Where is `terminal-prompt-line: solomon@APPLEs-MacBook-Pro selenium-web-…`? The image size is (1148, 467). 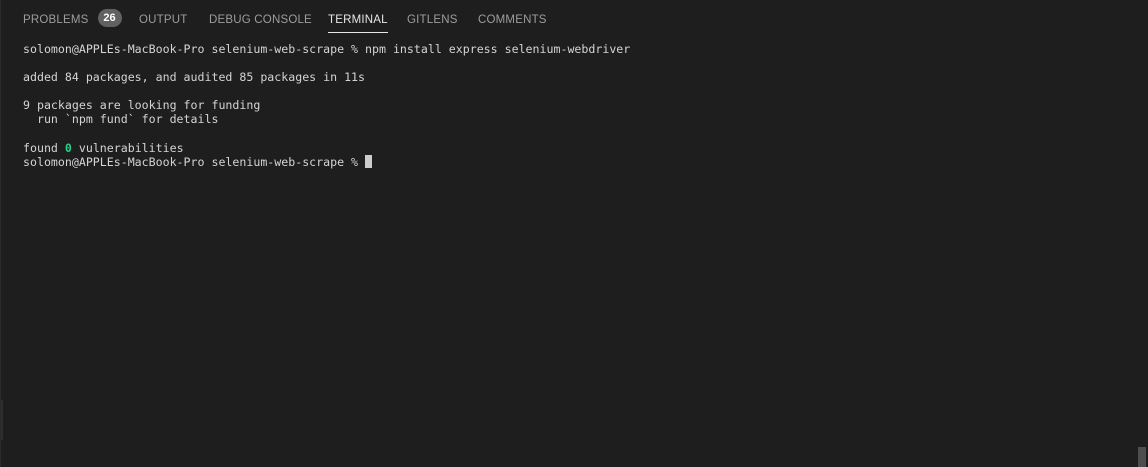 terminal-prompt-line: solomon@APPLEs-MacBook-Pro selenium-web-… is located at coordinates (579, 161).